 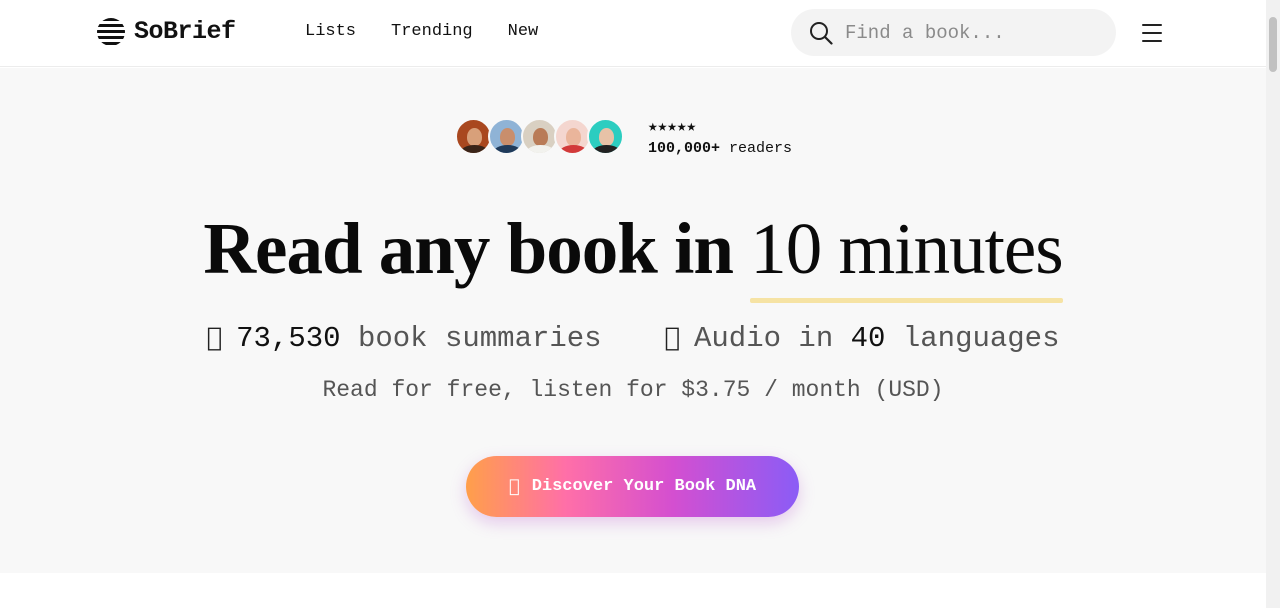 I want to click on logo: SoBrief, so click(x=166, y=31).